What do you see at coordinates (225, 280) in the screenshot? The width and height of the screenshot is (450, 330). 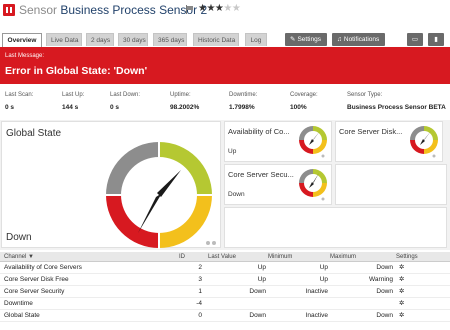 I see `table-row: Core Server Disk Free 3 Up Up Warning ✲` at bounding box center [225, 280].